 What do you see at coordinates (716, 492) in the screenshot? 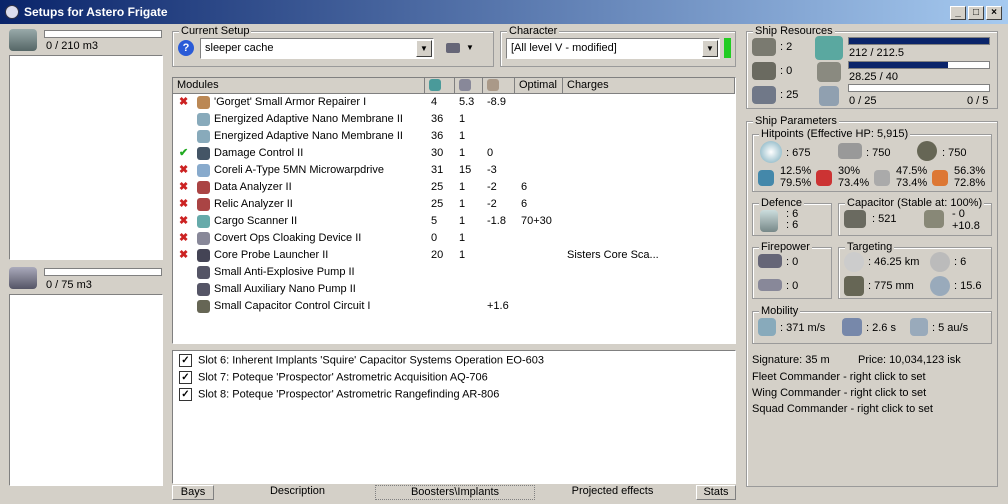
I see `tab-stats: Stats` at bounding box center [716, 492].